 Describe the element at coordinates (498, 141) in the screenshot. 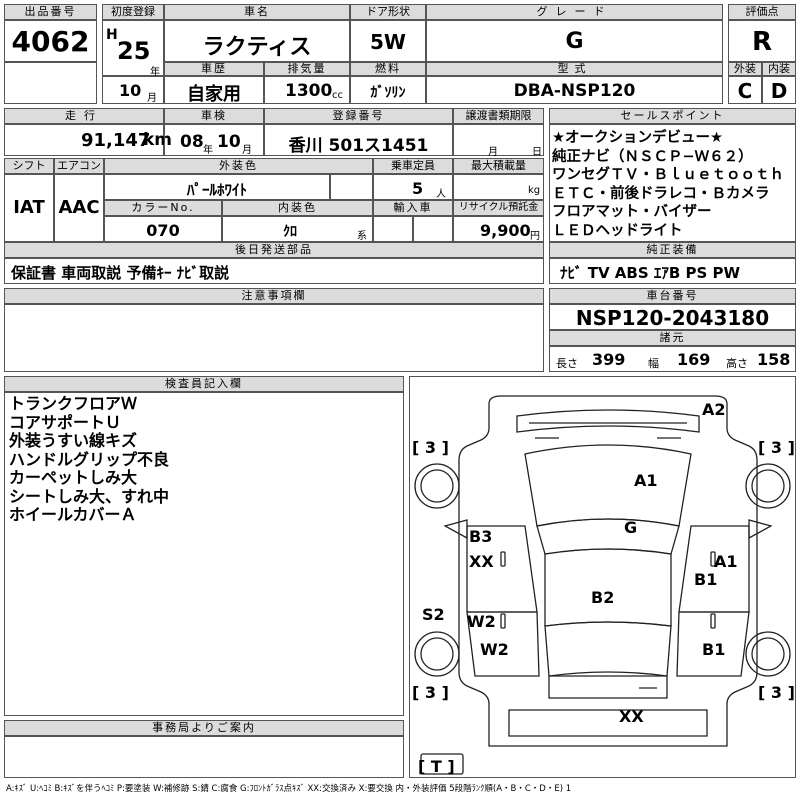

I see `transfer-cell: 月 日` at that location.